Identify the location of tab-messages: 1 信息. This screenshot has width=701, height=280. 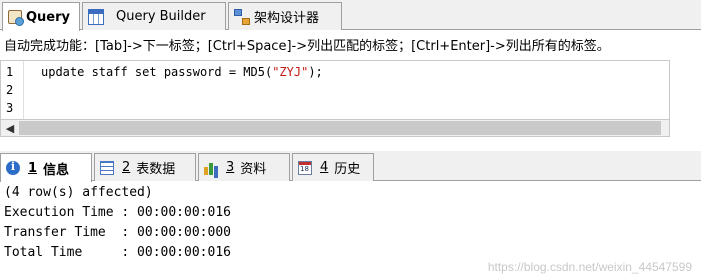
(46, 167).